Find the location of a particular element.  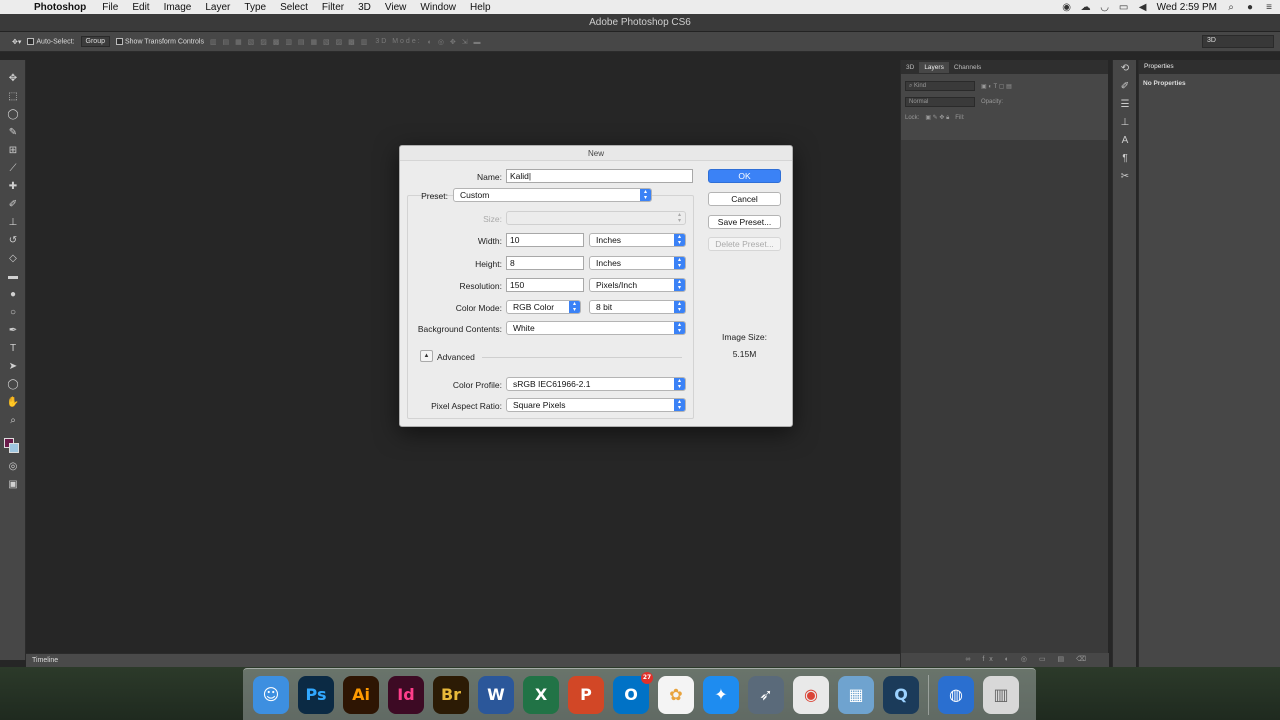

excel-icon: X is located at coordinates (541, 694).